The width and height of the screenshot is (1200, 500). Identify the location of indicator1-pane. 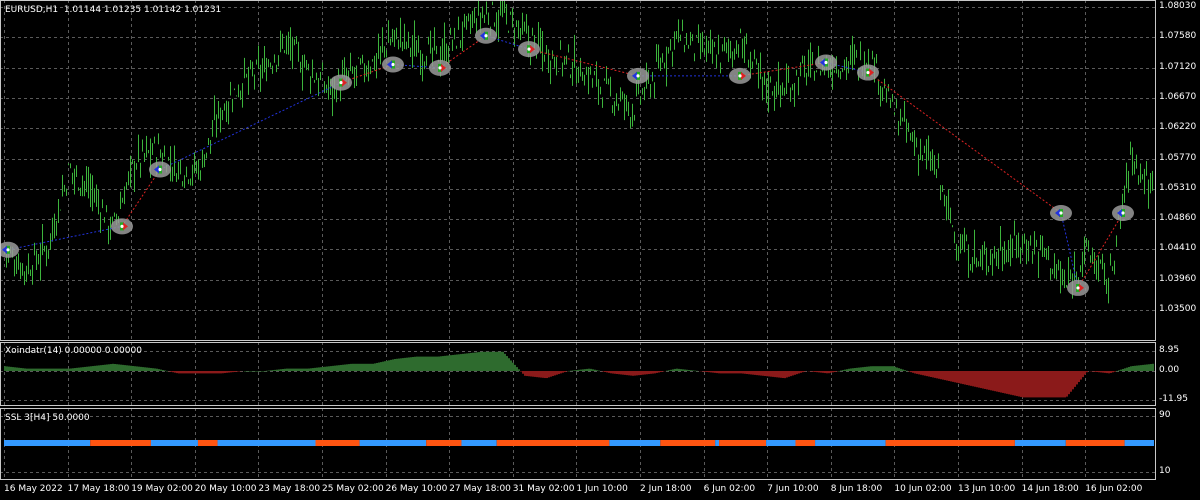
(578, 374).